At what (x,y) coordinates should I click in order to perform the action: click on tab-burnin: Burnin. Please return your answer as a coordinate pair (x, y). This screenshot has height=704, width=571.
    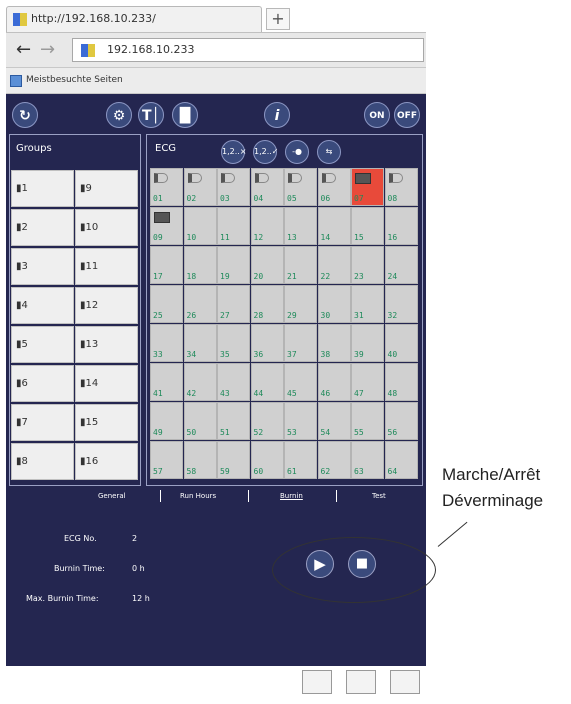
    Looking at the image, I should click on (291, 496).